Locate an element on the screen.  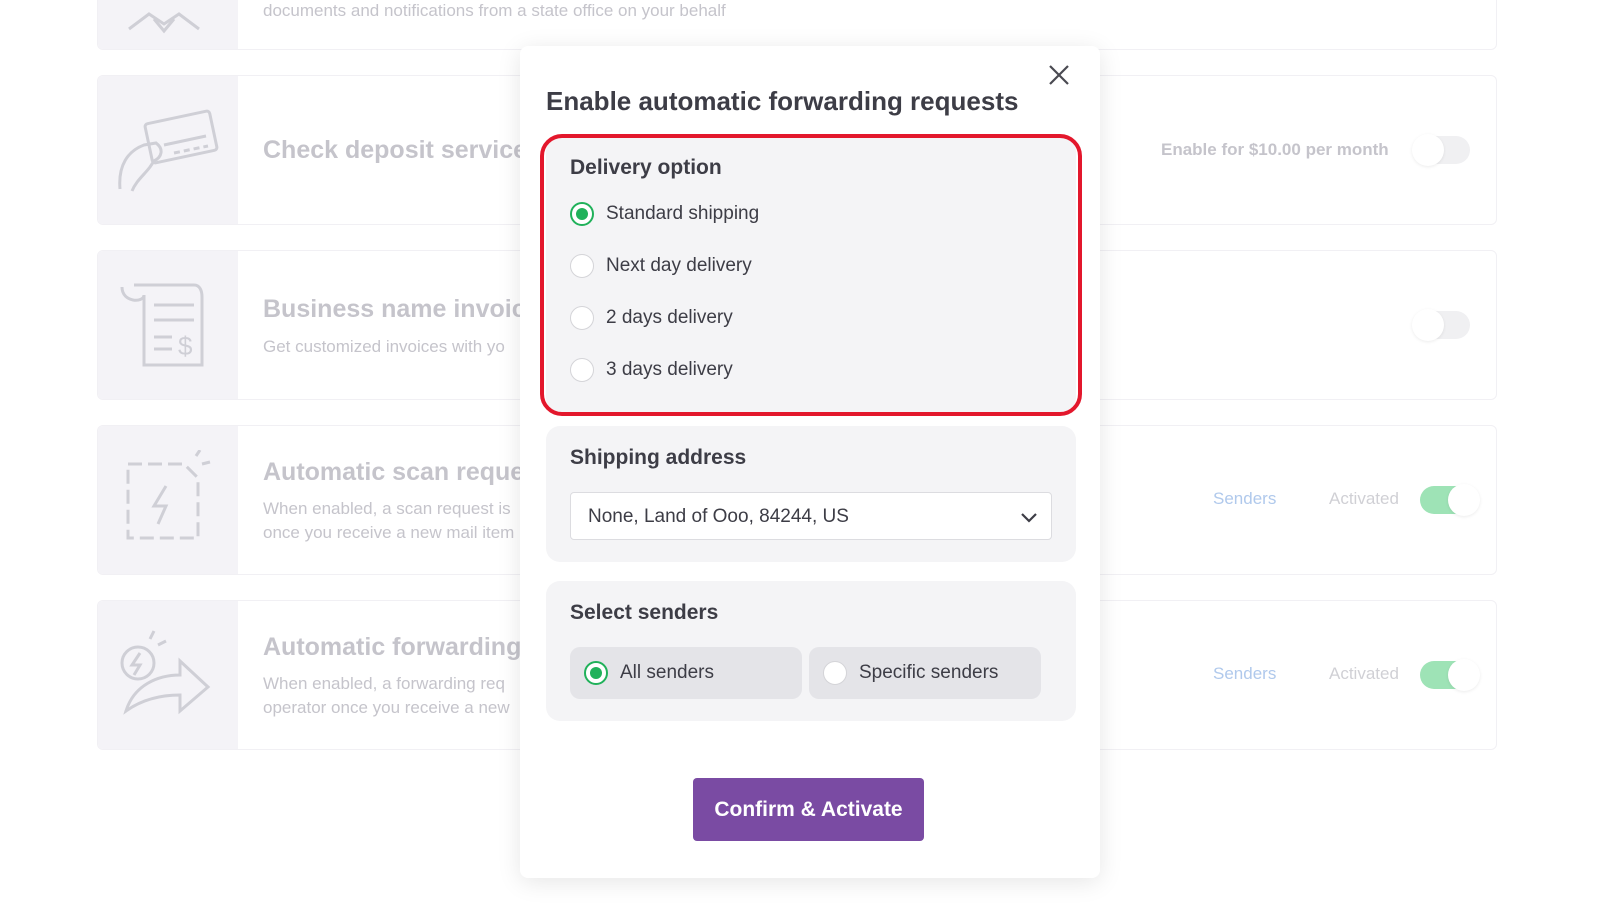
toggle-business-invoice is located at coordinates (1441, 325).